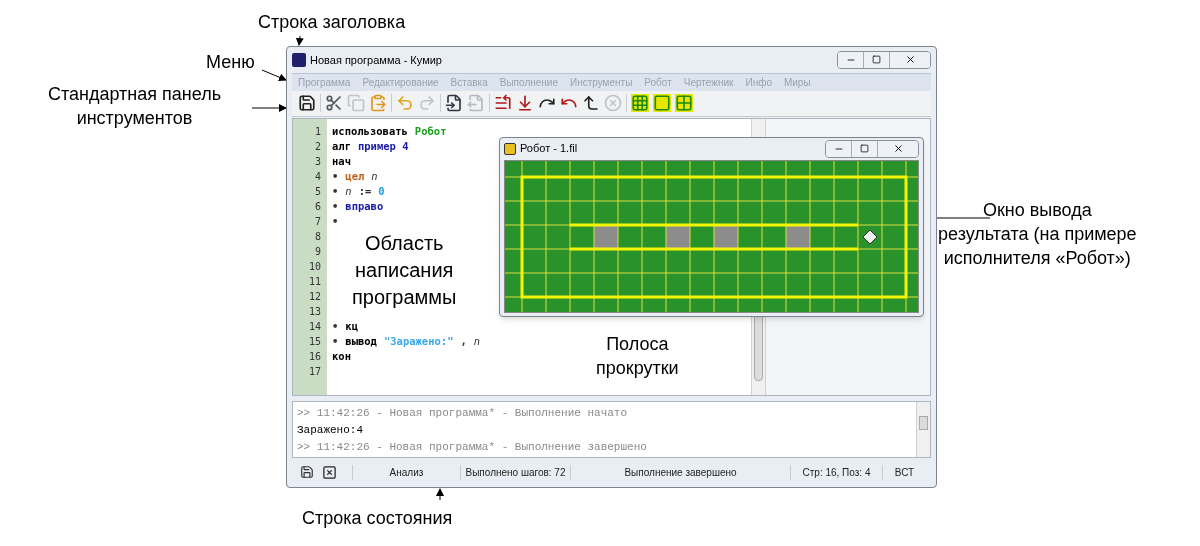 This screenshot has height=546, width=1200. Describe the element at coordinates (376, 60) in the screenshot. I see `window-title: Новая программа - Кумир` at that location.